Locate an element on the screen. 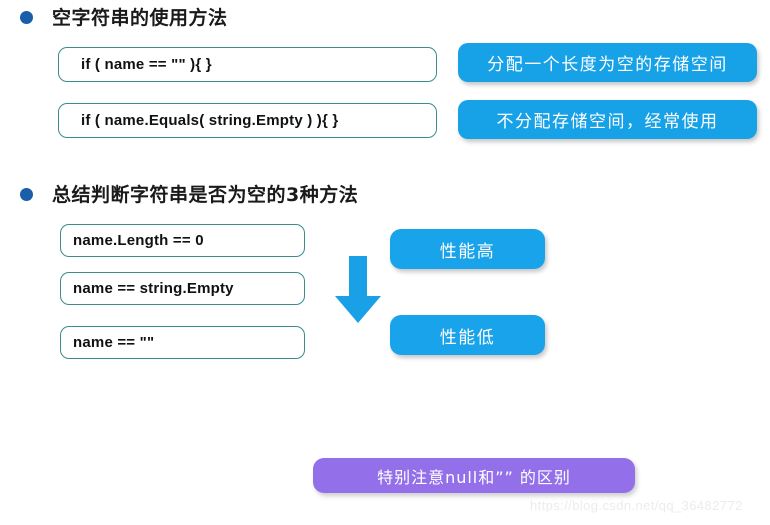 This screenshot has height=525, width=770. code-box-name-length-zero: name.Length == 0 is located at coordinates (182, 240).